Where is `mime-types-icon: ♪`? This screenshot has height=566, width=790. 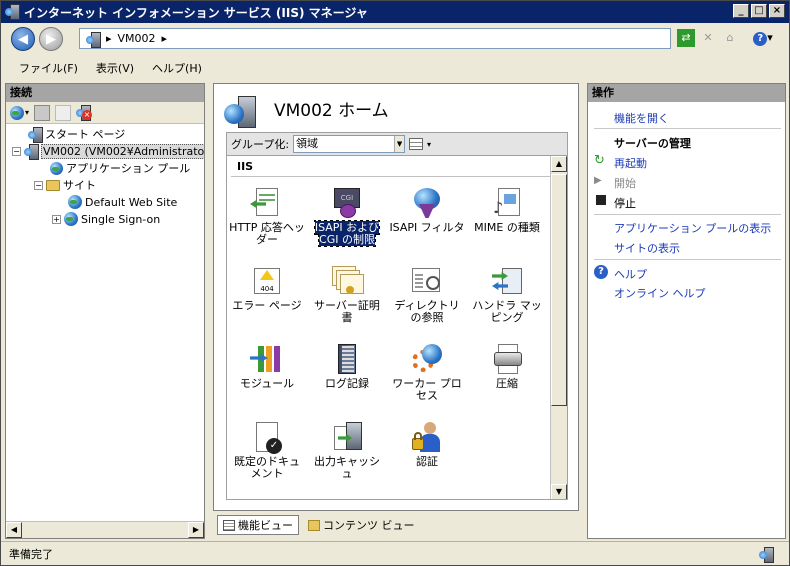 mime-types-icon: ♪ is located at coordinates (507, 203).